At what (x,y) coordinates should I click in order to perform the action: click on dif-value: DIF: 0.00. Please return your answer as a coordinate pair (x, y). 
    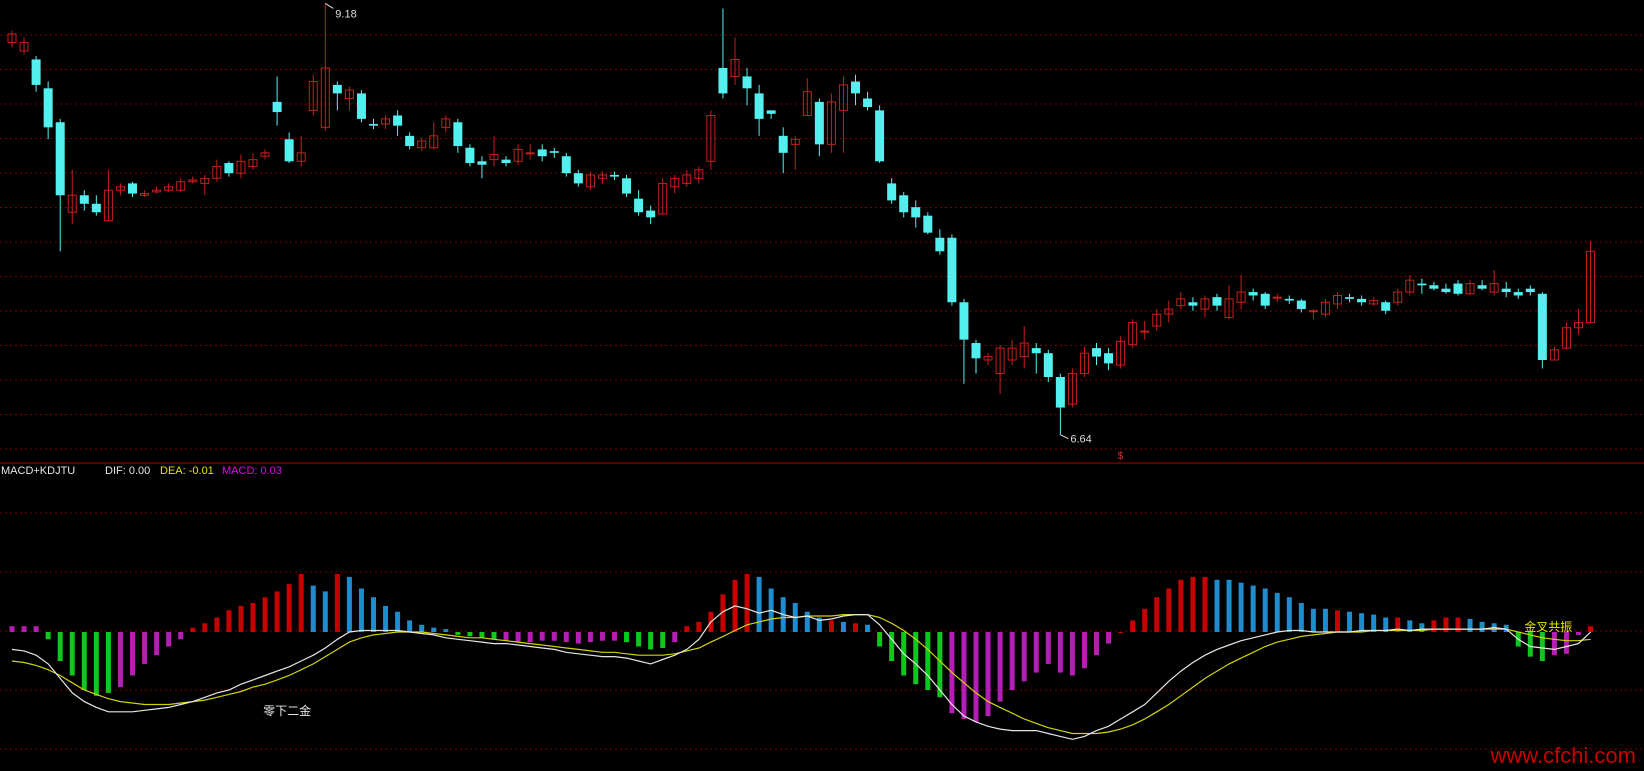
    Looking at the image, I should click on (128, 471).